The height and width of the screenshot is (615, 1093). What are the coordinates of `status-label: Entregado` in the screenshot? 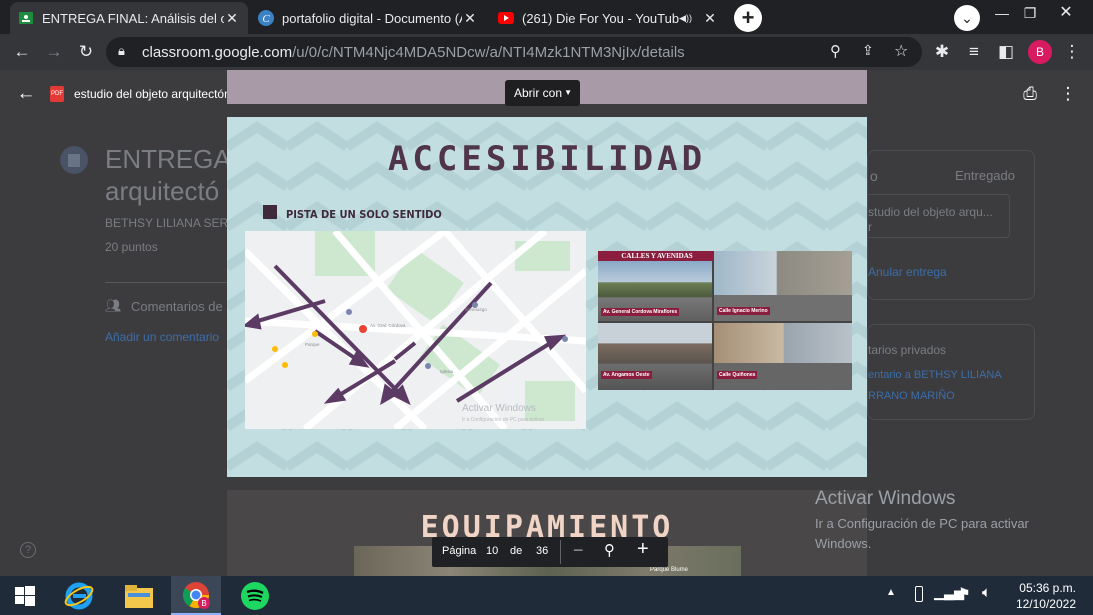 It's located at (985, 175).